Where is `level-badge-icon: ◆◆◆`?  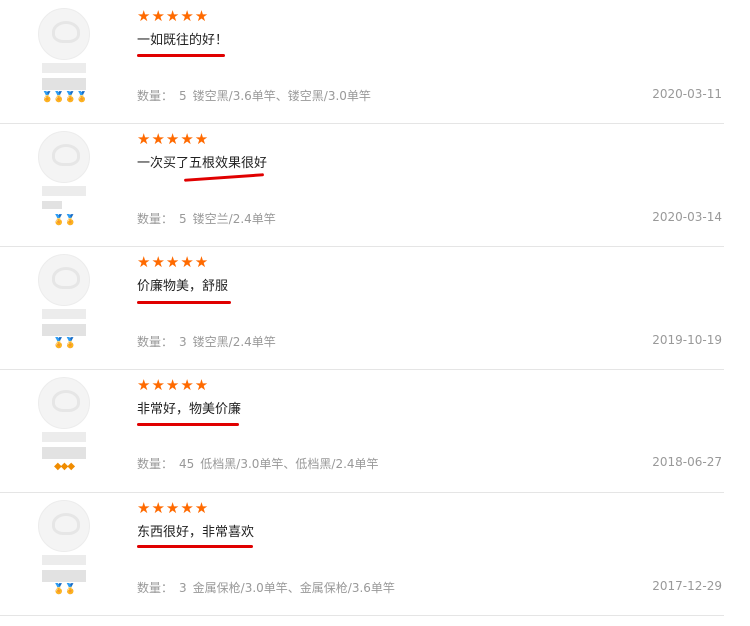
level-badge-icon: ◆◆◆ is located at coordinates (64, 466).